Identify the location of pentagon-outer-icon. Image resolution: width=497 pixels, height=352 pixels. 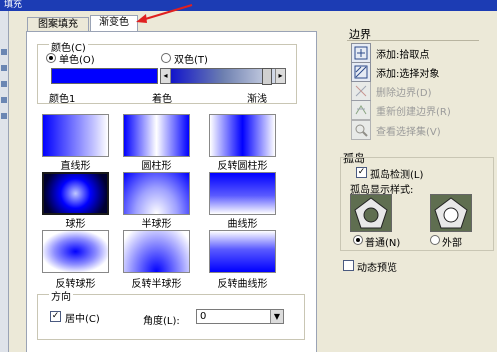
(451, 213).